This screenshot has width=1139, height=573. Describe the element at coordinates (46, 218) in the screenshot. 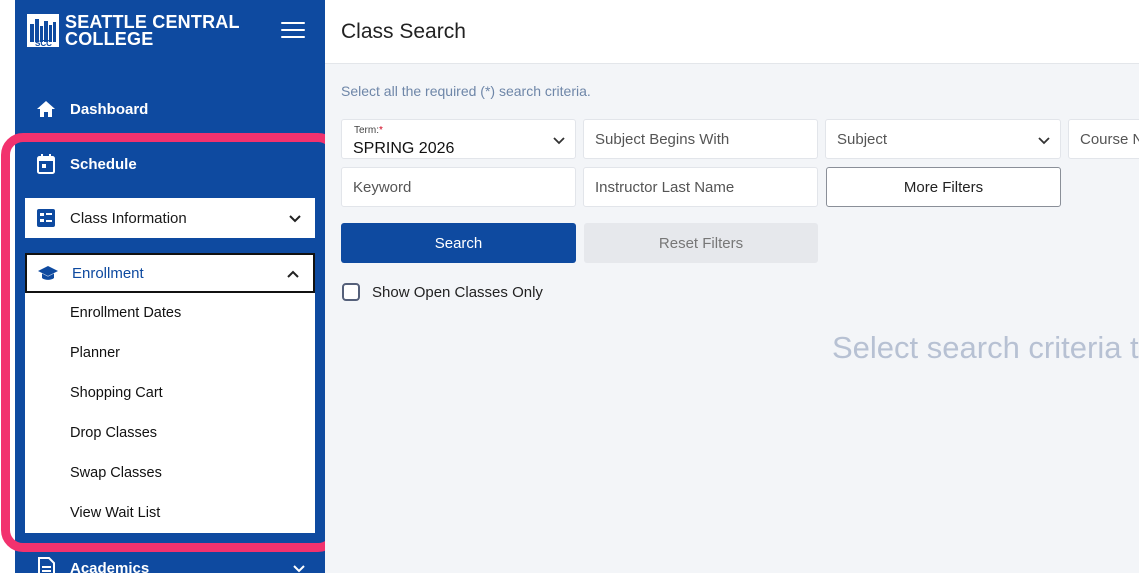

I see `list-icon` at that location.